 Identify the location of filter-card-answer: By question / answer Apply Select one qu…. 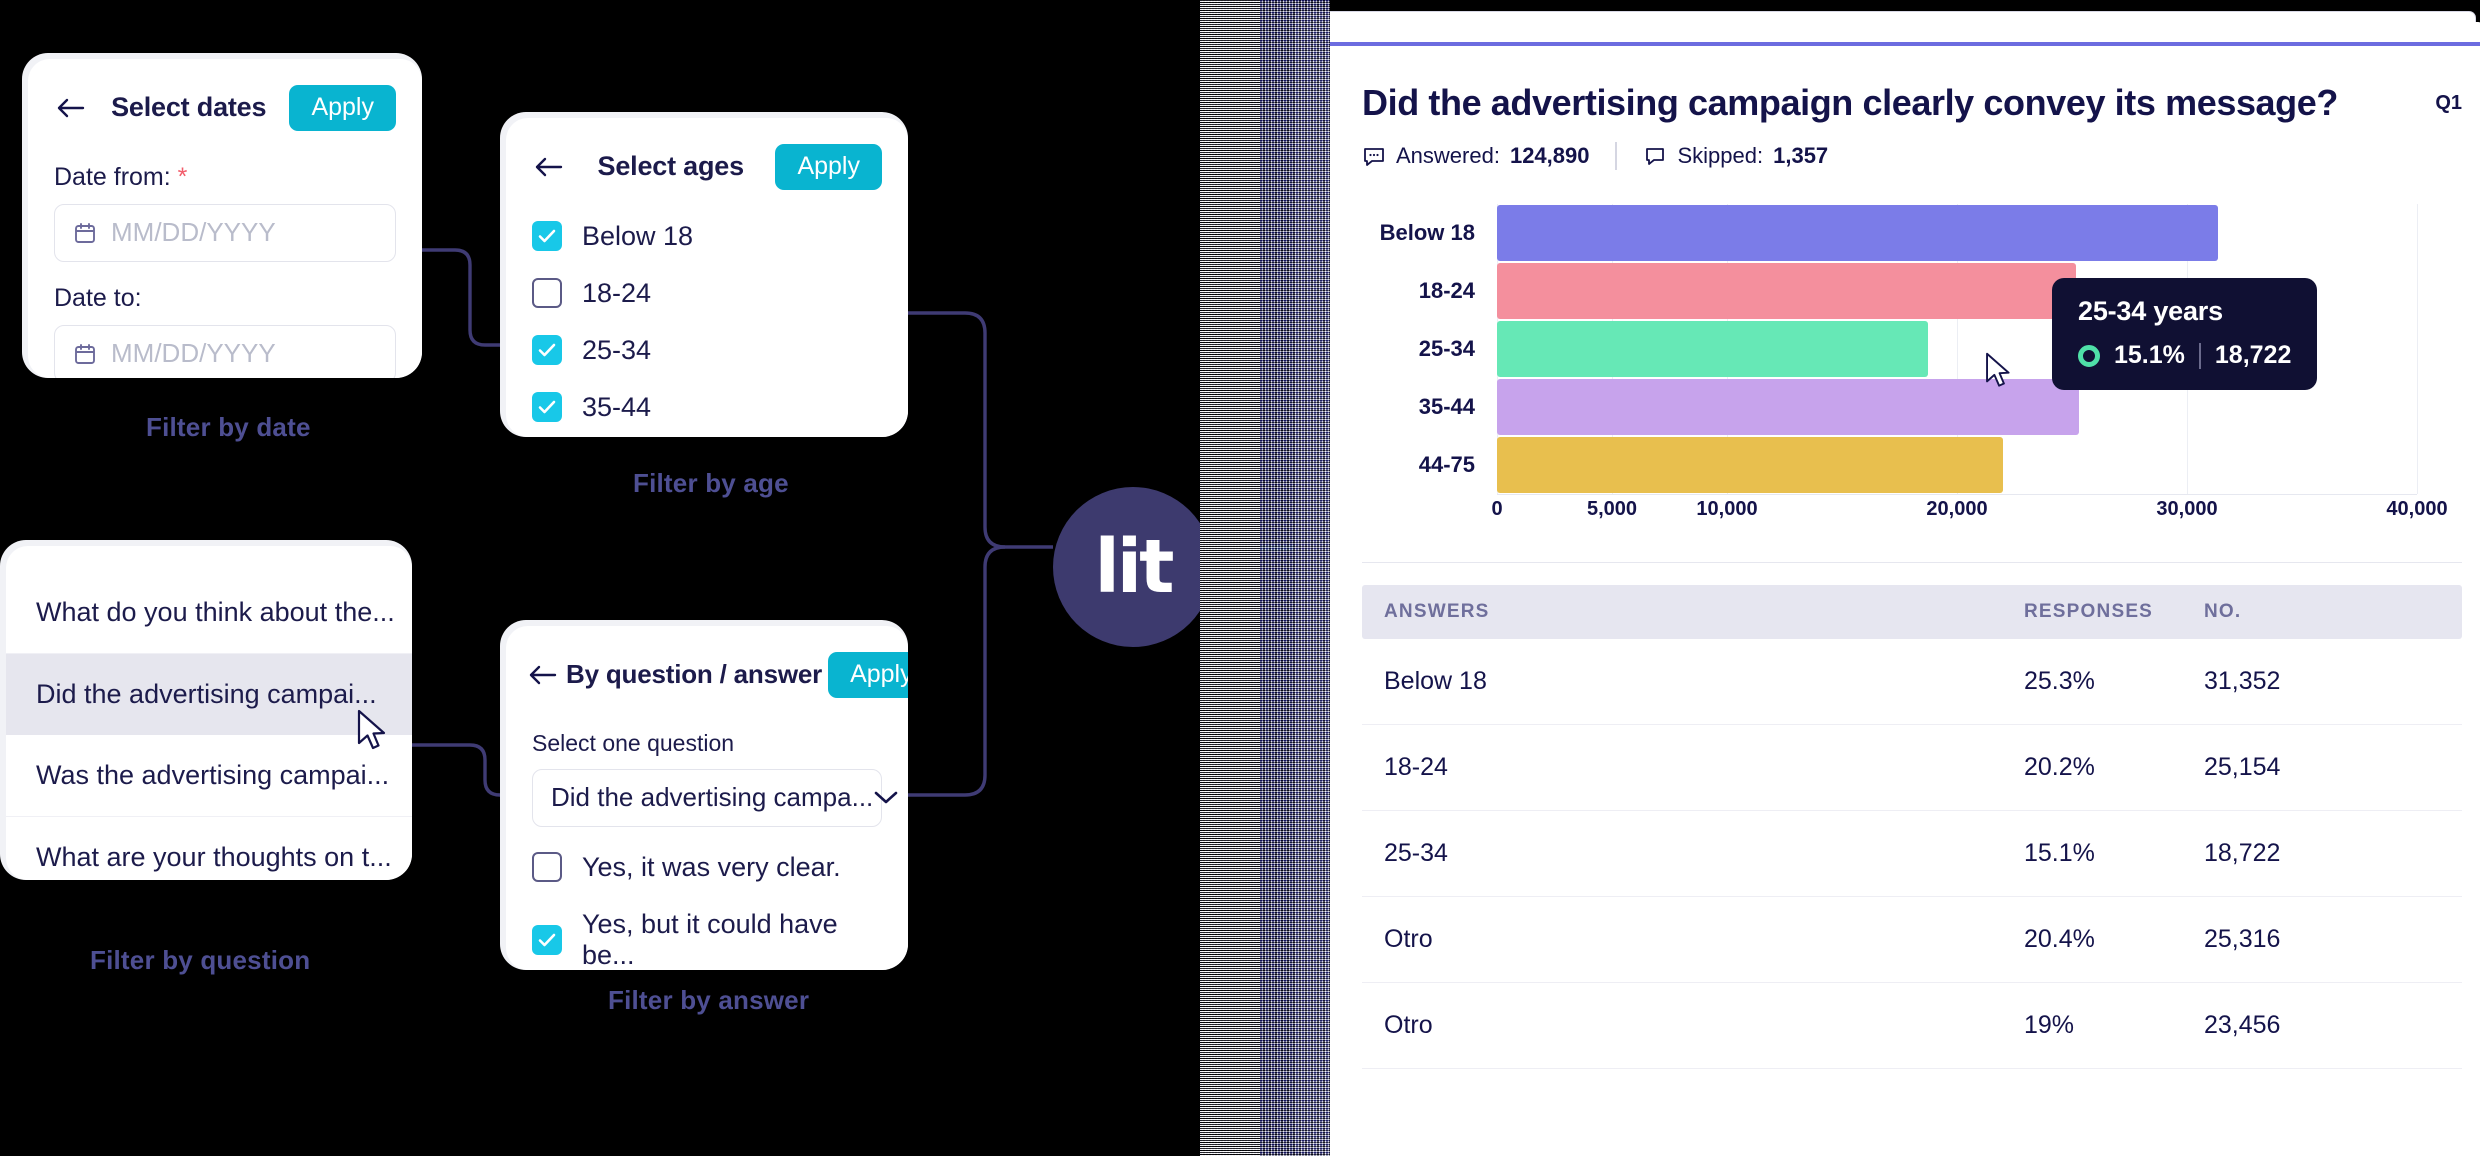
(704, 795).